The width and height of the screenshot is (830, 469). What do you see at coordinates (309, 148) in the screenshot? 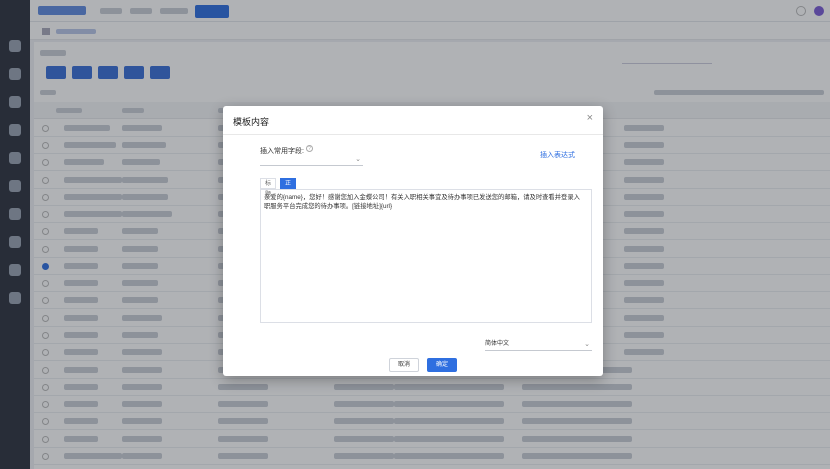
I see `question-circle-icon: ?` at bounding box center [309, 148].